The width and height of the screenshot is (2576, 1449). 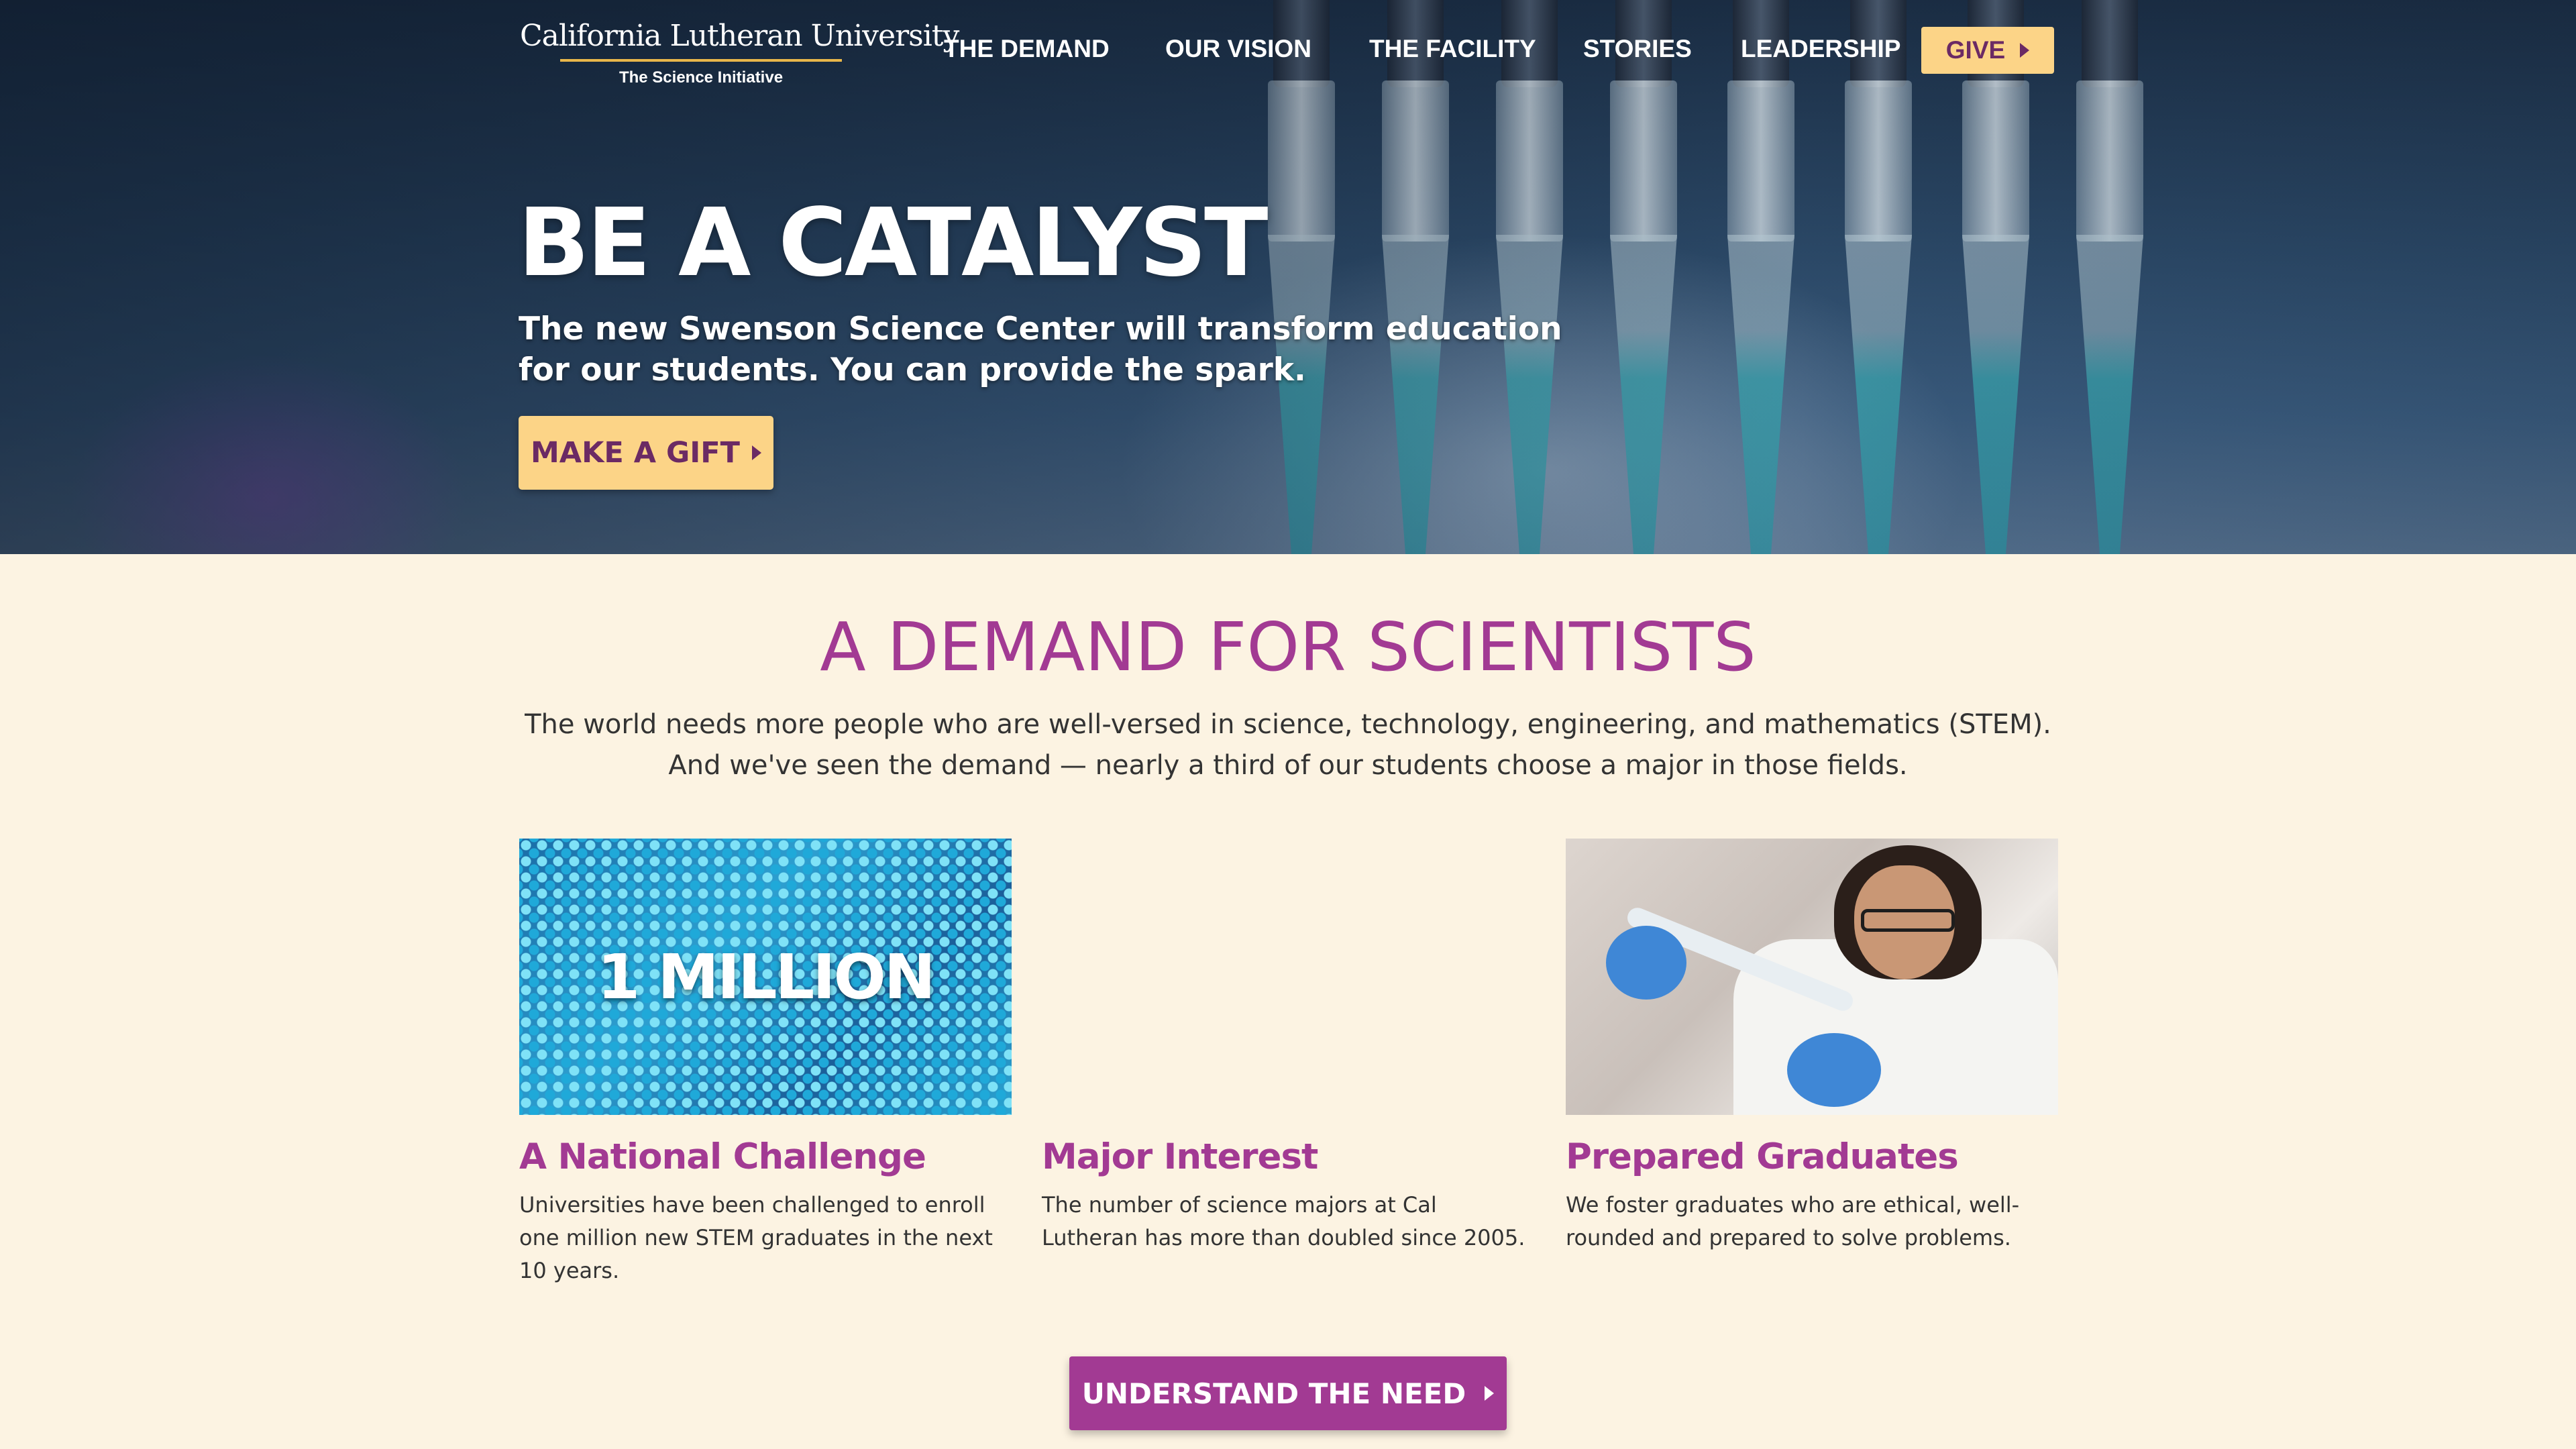 What do you see at coordinates (1180, 1156) in the screenshot?
I see `card-title: Major Interest` at bounding box center [1180, 1156].